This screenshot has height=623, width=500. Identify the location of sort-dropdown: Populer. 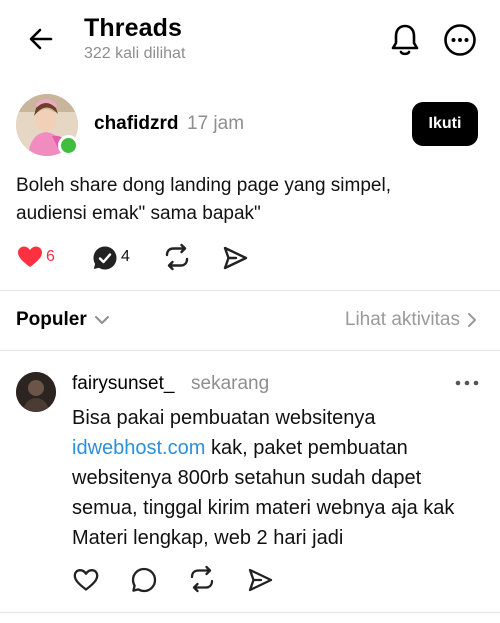
(63, 320).